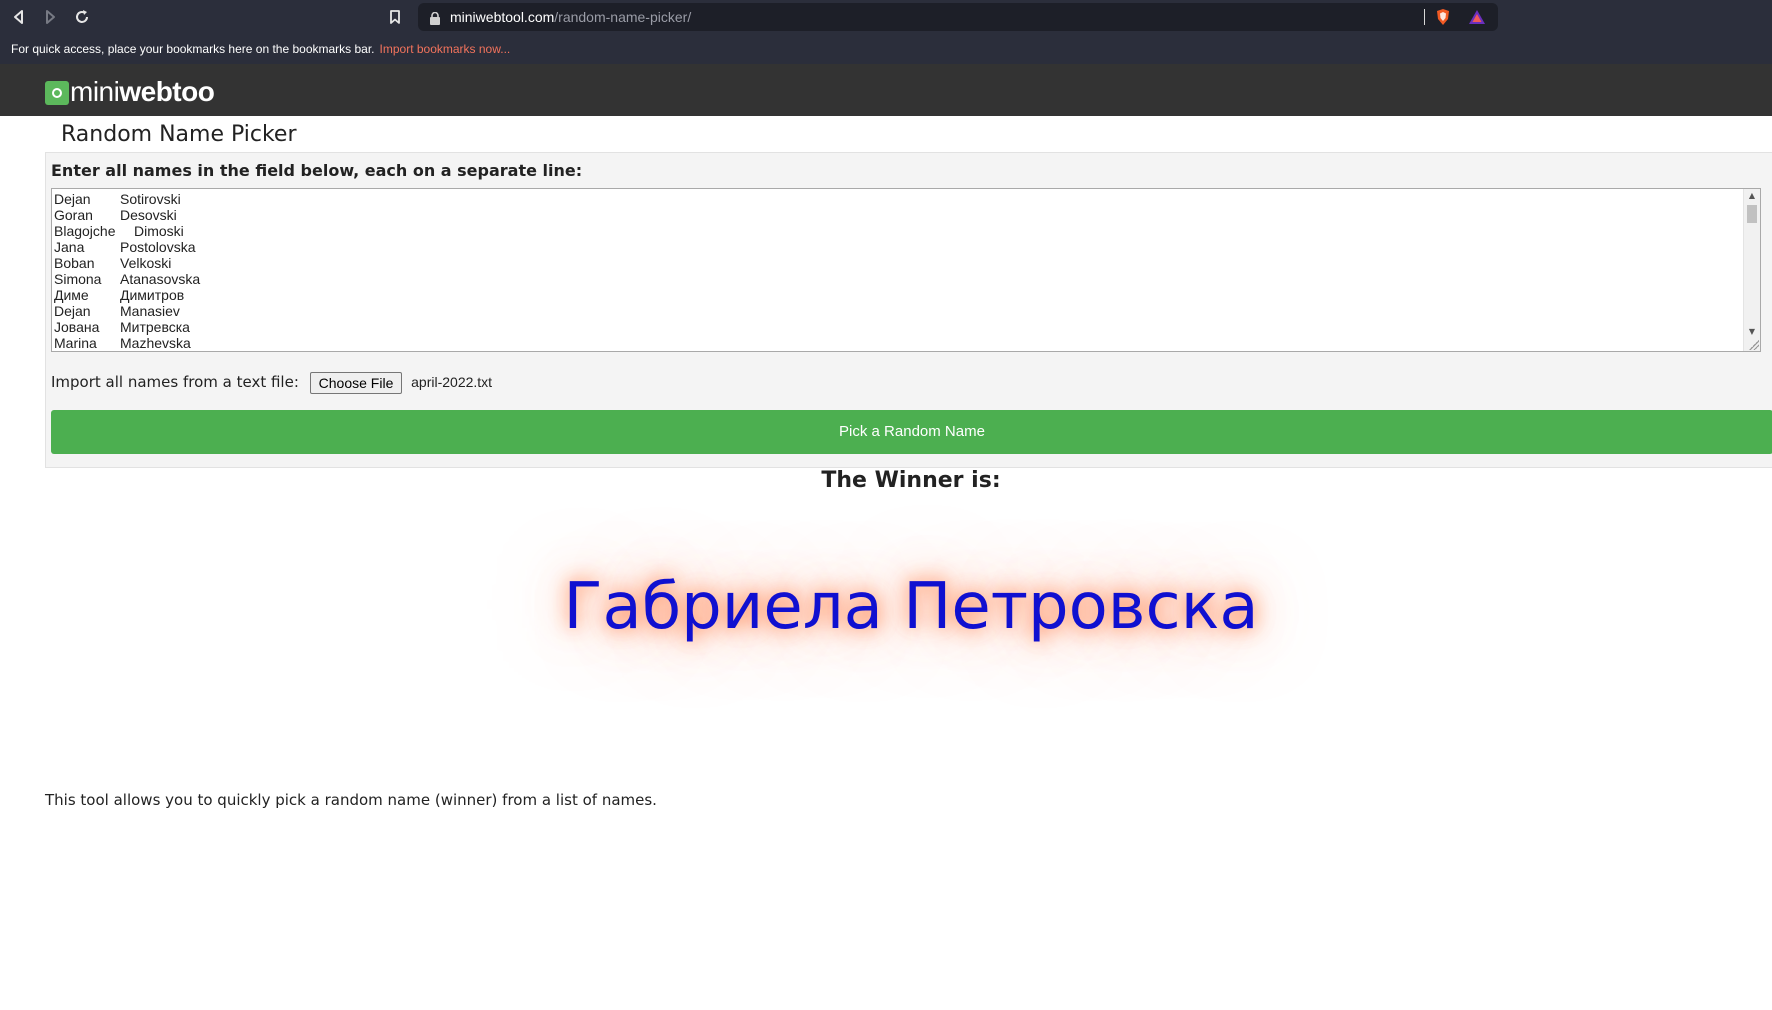 The height and width of the screenshot is (1010, 1772). Describe the element at coordinates (82, 17) in the screenshot. I see `reload-icon` at that location.